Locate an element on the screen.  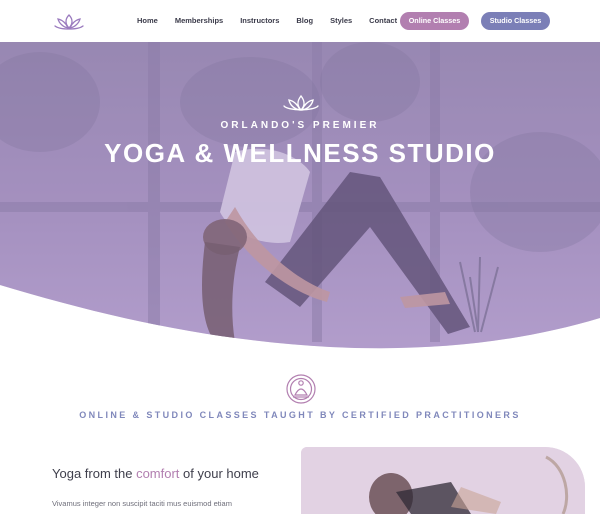
hero-title: YOGA & WELLNESS STUDIO is located at coordinates (300, 153).